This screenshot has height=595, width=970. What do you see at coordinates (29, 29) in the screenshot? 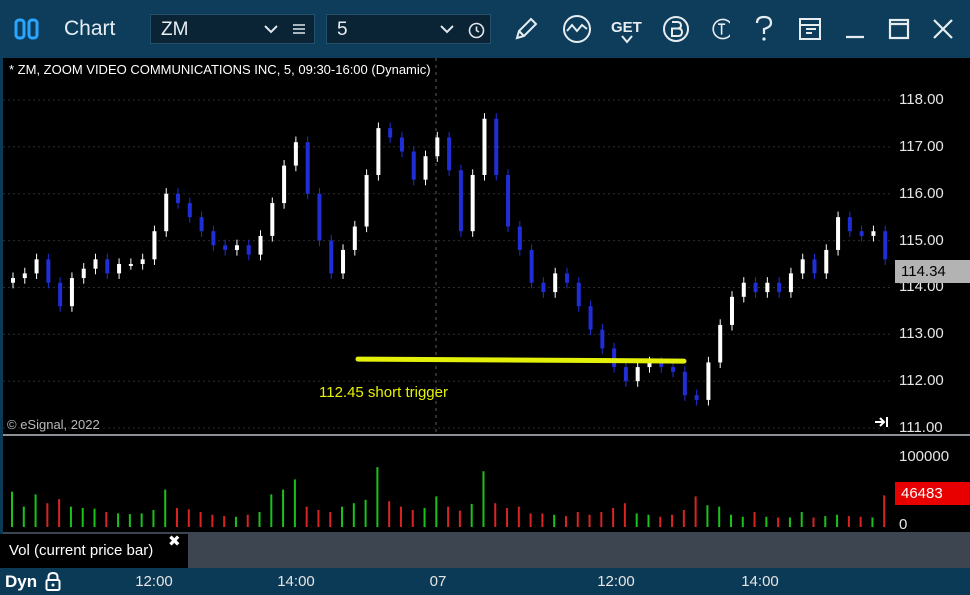
I see `app-logo-icon` at bounding box center [29, 29].